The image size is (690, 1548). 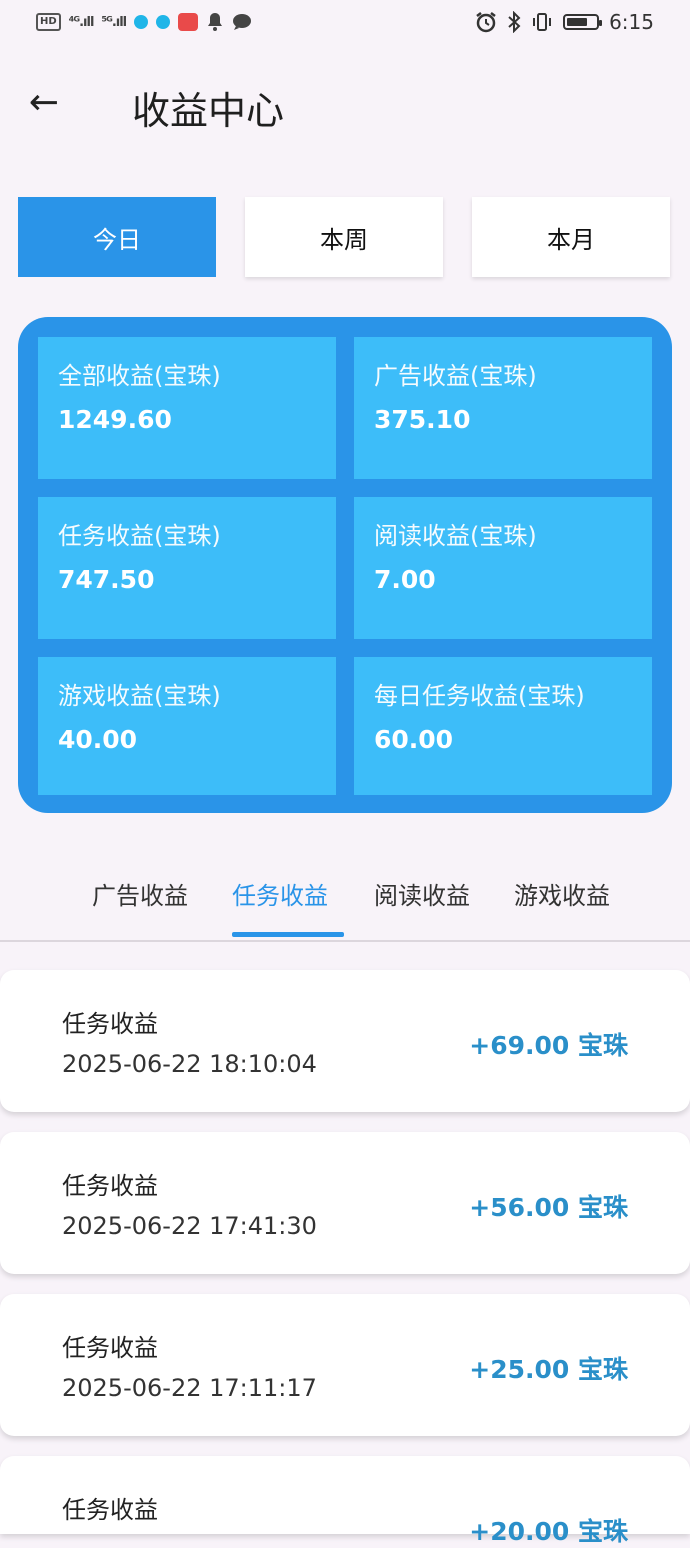 I want to click on chat-icon, so click(x=242, y=22).